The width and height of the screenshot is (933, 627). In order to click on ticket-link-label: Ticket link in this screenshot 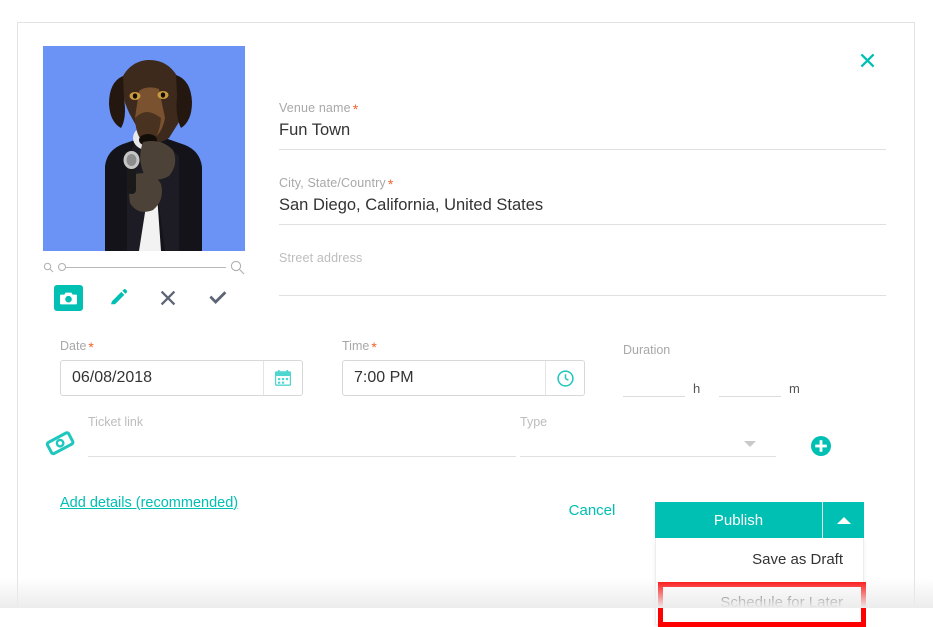, I will do `click(116, 422)`.